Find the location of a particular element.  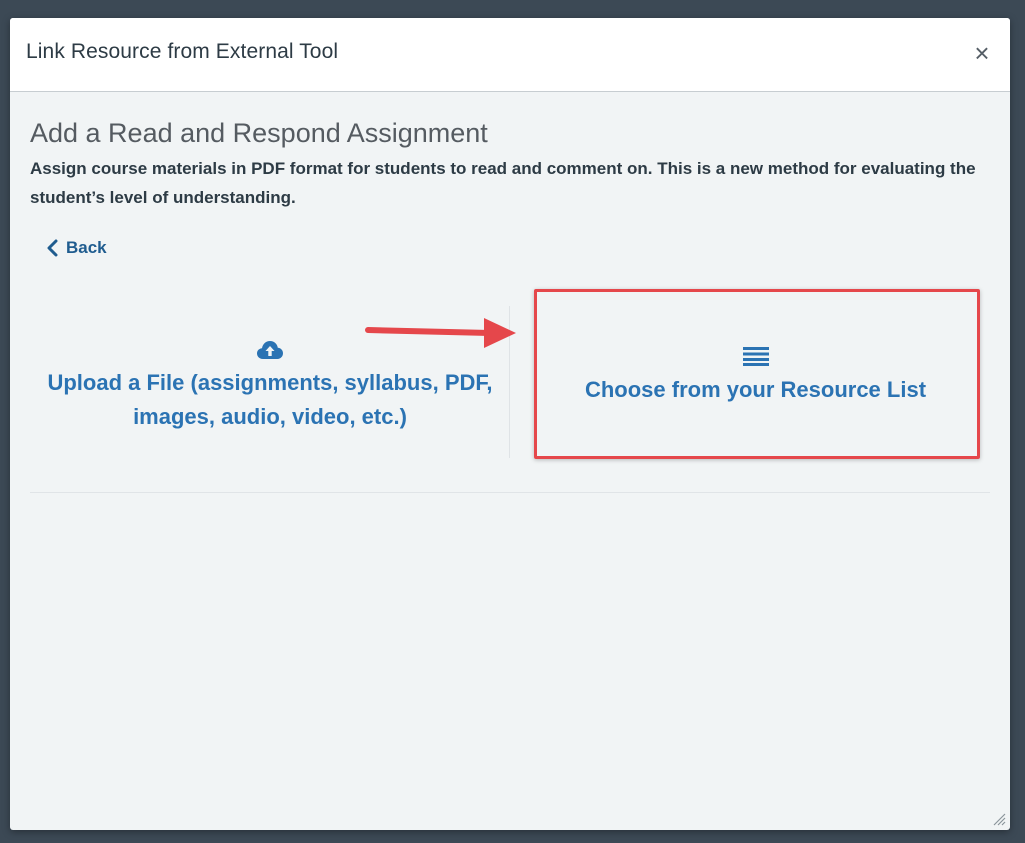

back-link: Back is located at coordinates (76, 248).